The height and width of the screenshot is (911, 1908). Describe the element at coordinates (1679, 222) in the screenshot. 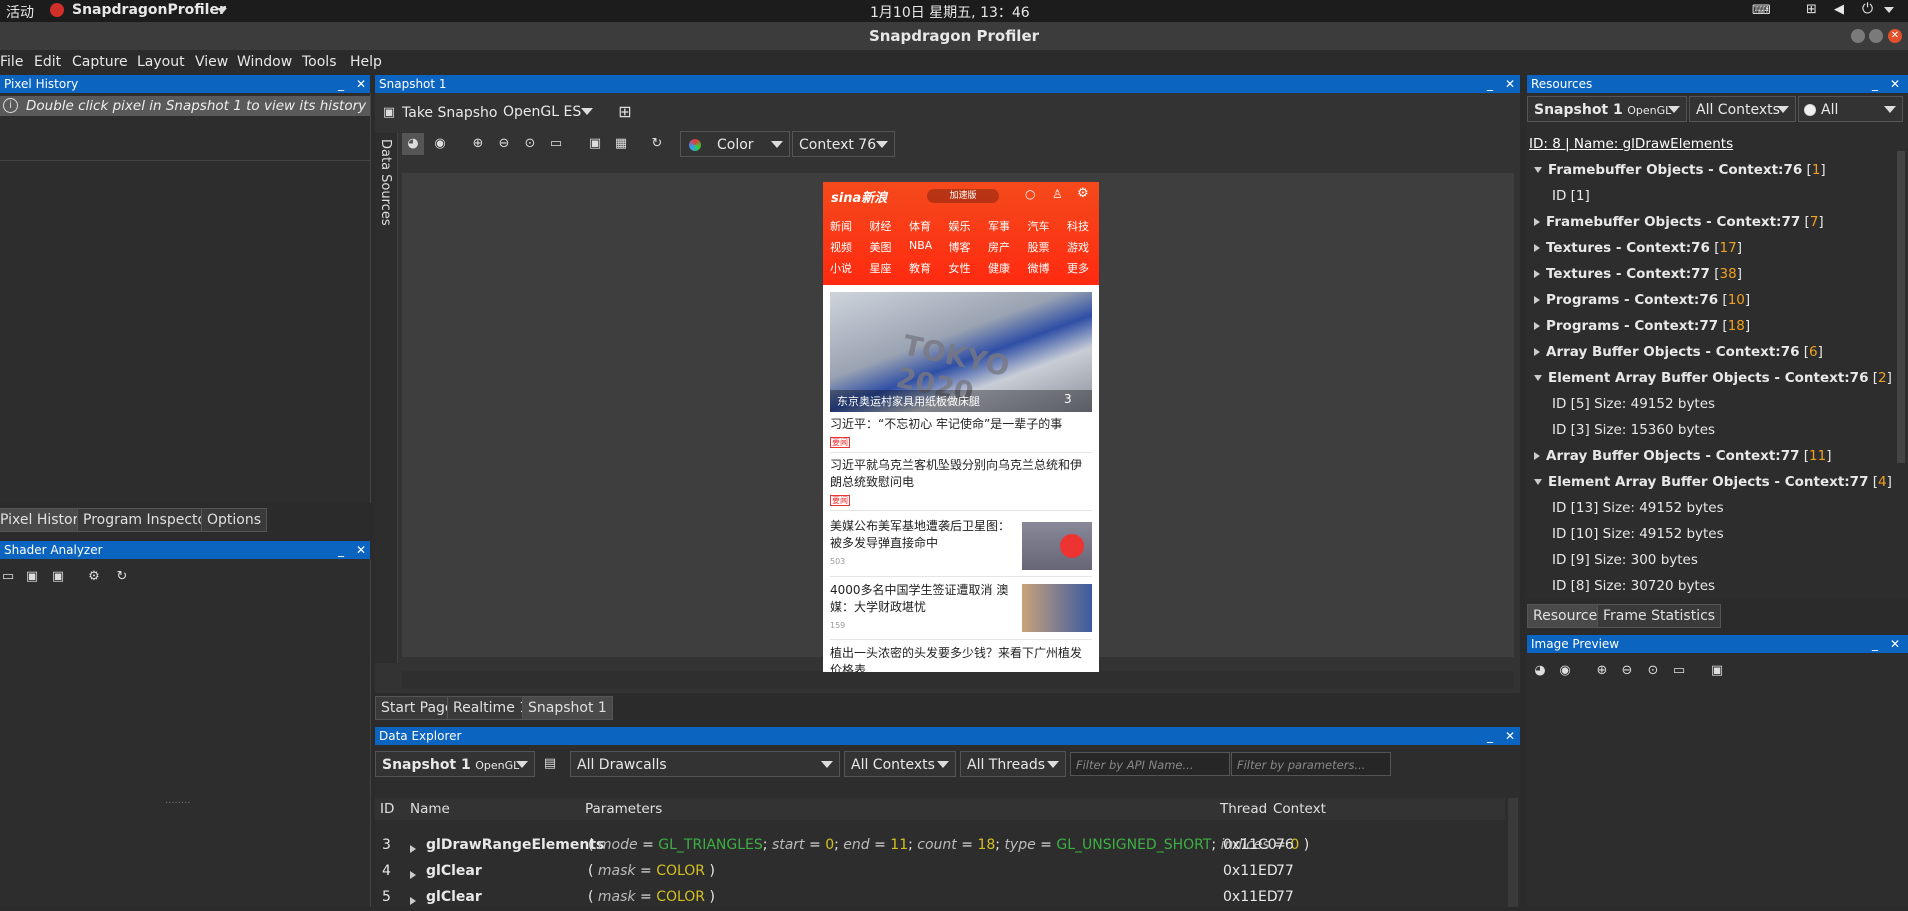

I see `resource-group: Framebuffer Objects - Context:77 [7]` at that location.